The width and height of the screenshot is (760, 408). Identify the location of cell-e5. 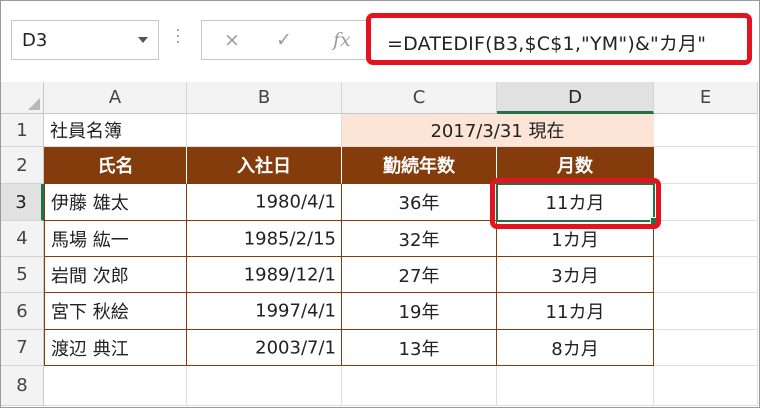
(706, 275).